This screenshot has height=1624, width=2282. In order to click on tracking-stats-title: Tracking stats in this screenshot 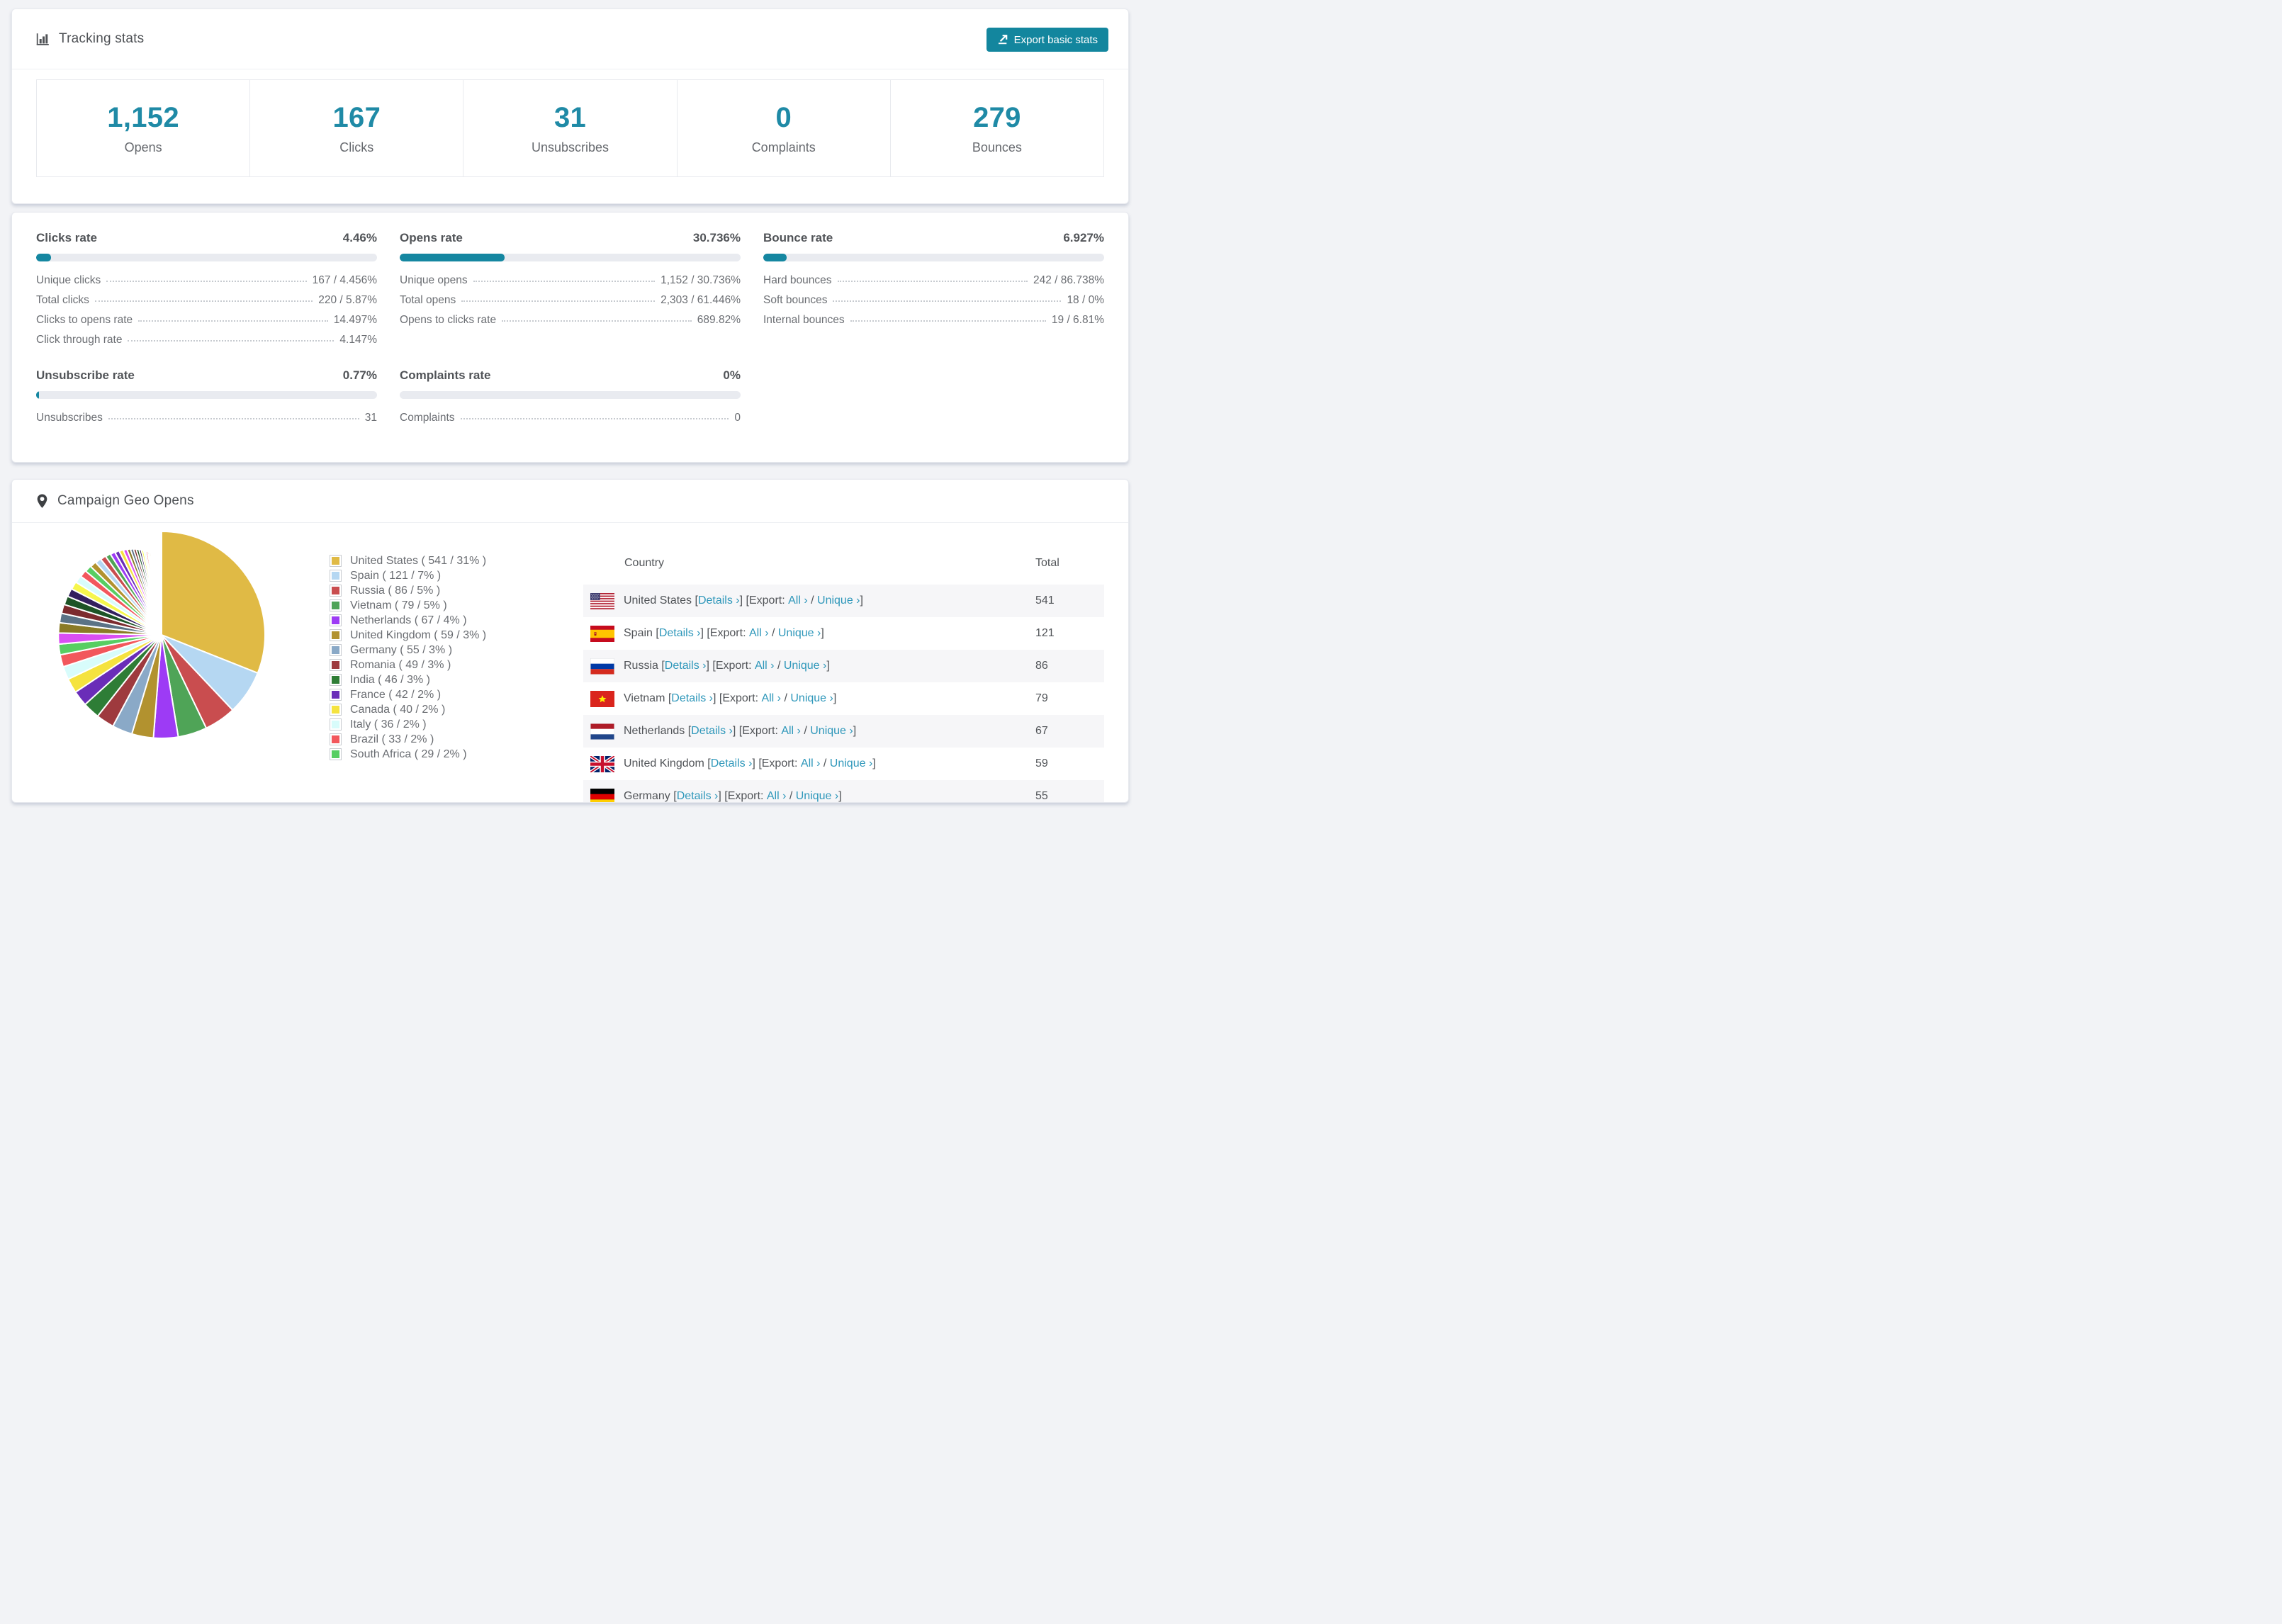, I will do `click(102, 39)`.